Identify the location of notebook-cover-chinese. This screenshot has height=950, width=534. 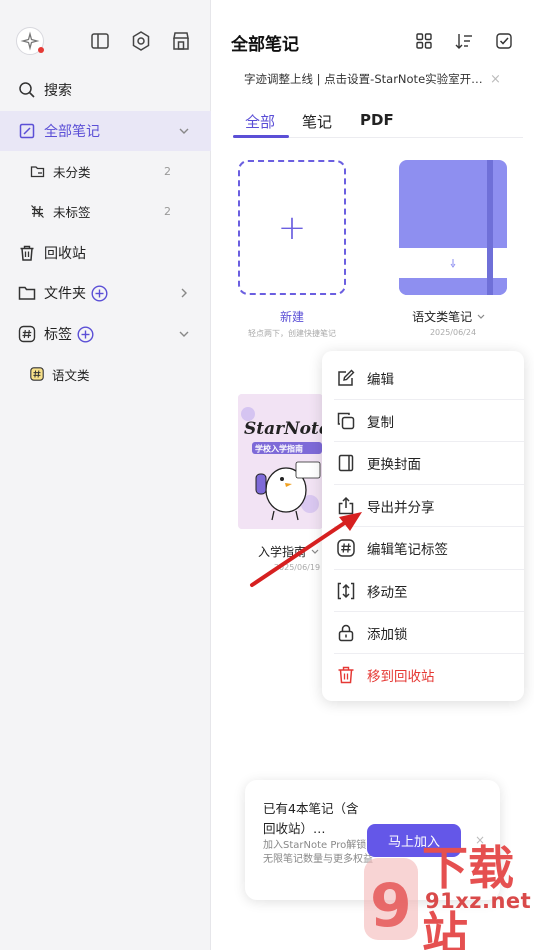
(453, 227).